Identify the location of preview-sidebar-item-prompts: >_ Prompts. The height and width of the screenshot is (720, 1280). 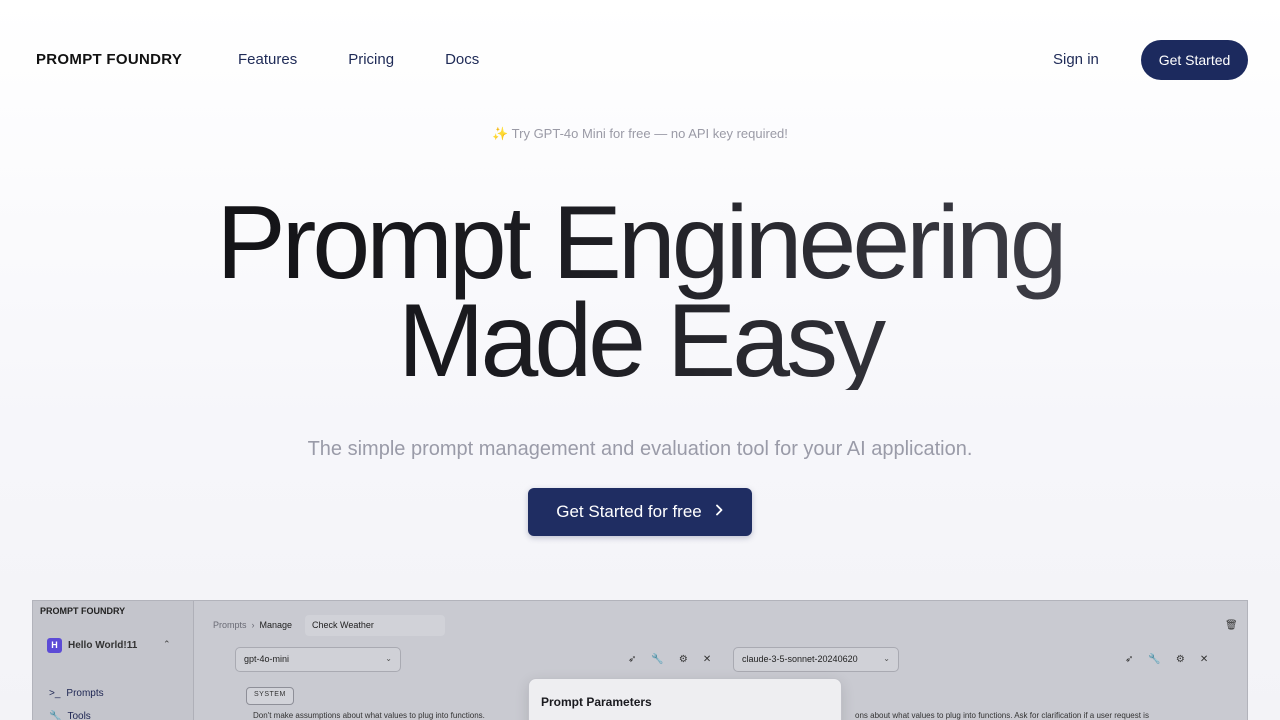
(76, 693).